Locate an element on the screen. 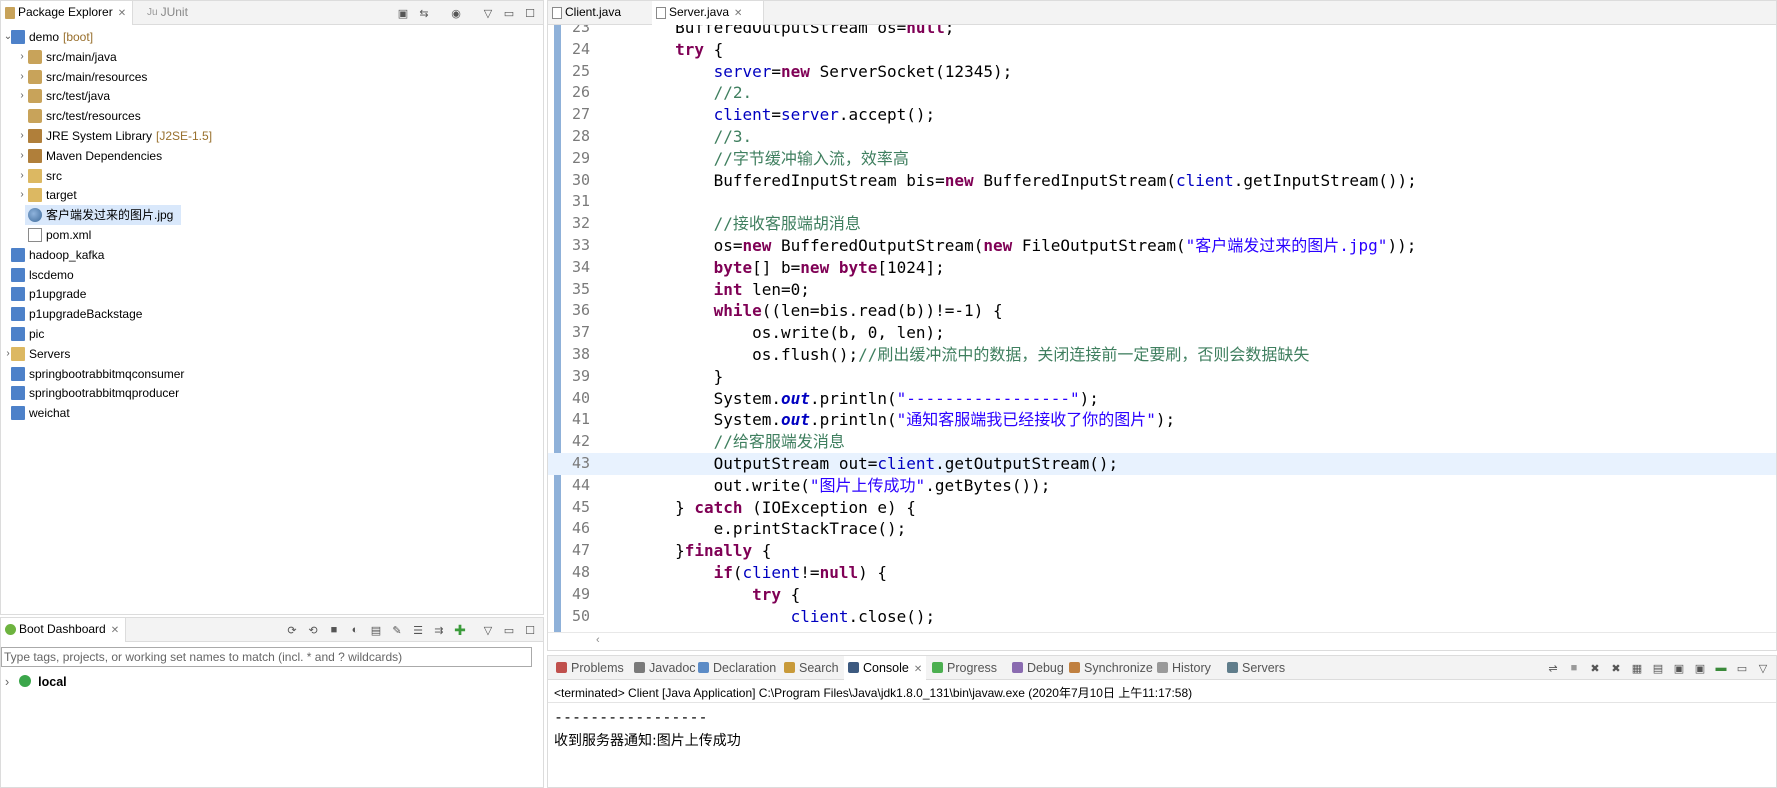 The image size is (1777, 788). scroll-left-icon: ‹ is located at coordinates (598, 640).